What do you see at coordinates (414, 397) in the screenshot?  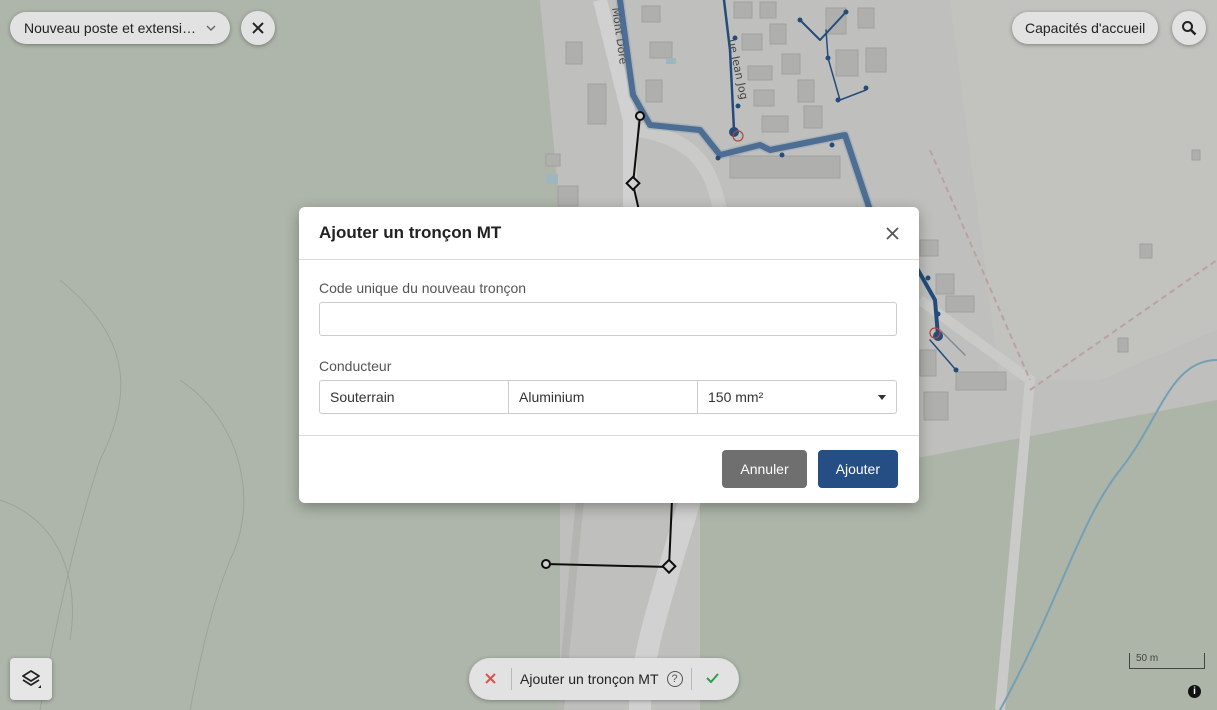 I see `conducteur-type: Souterrain` at bounding box center [414, 397].